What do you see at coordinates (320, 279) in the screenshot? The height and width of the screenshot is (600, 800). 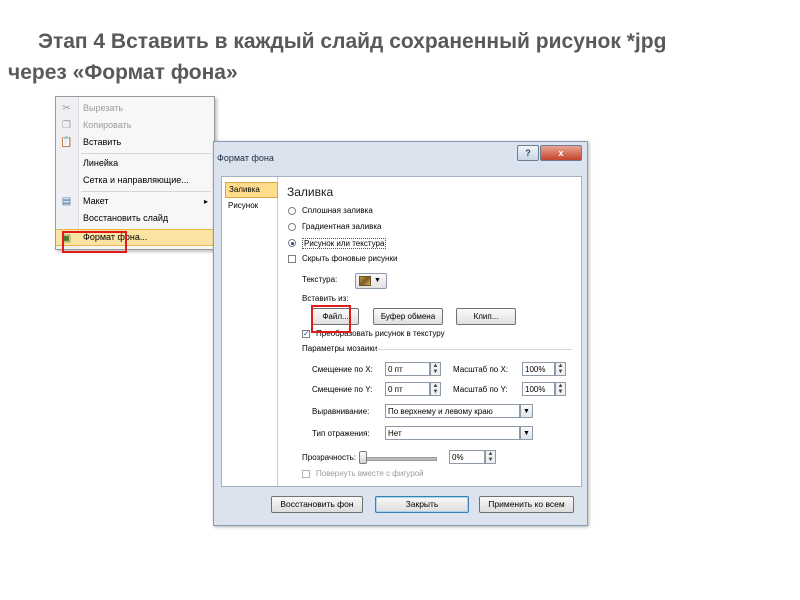 I see `texture-label: Текстура:` at bounding box center [320, 279].